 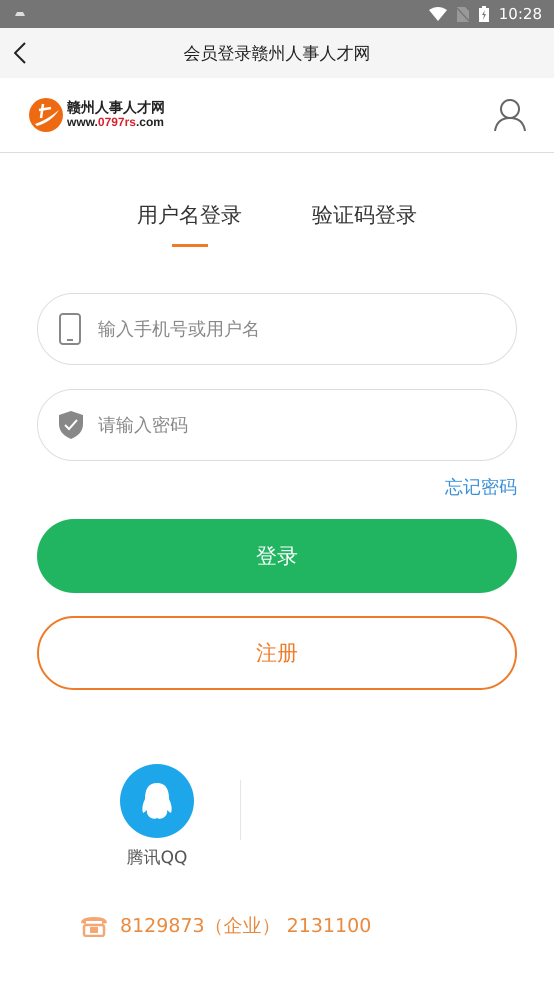 What do you see at coordinates (189, 222) in the screenshot?
I see `login-tab: 用户名登录` at bounding box center [189, 222].